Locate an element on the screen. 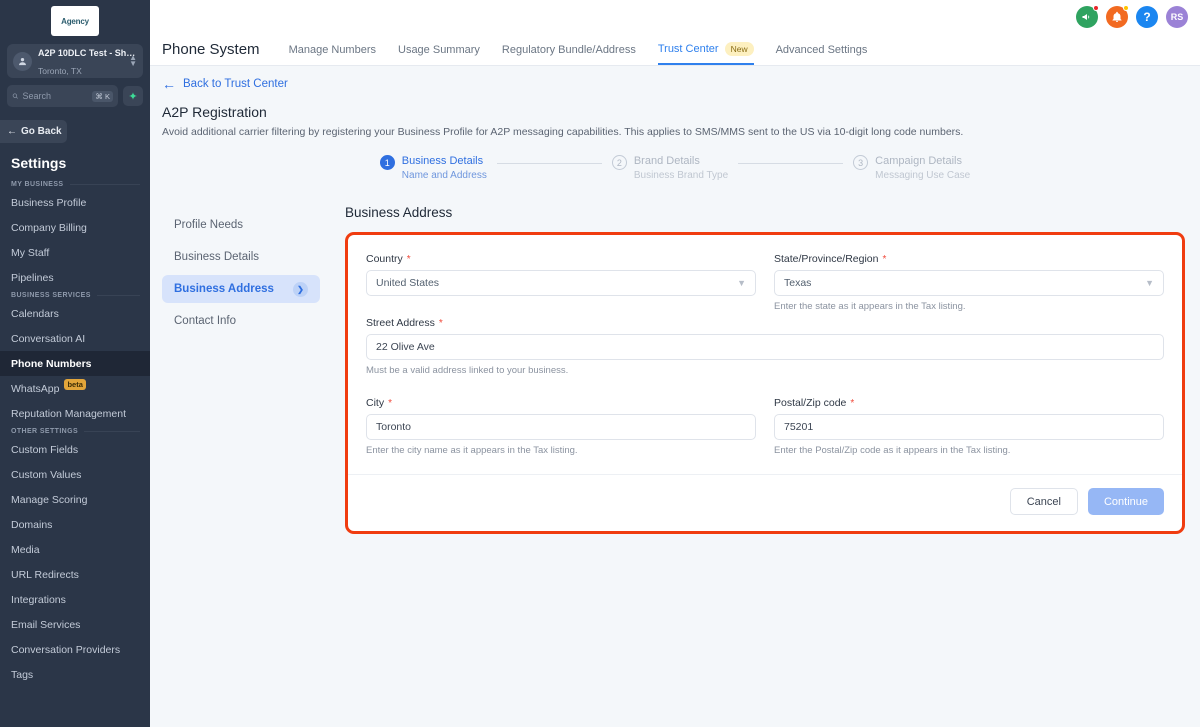  sidebar-item-company-billing: Company Billing is located at coordinates (75, 227).